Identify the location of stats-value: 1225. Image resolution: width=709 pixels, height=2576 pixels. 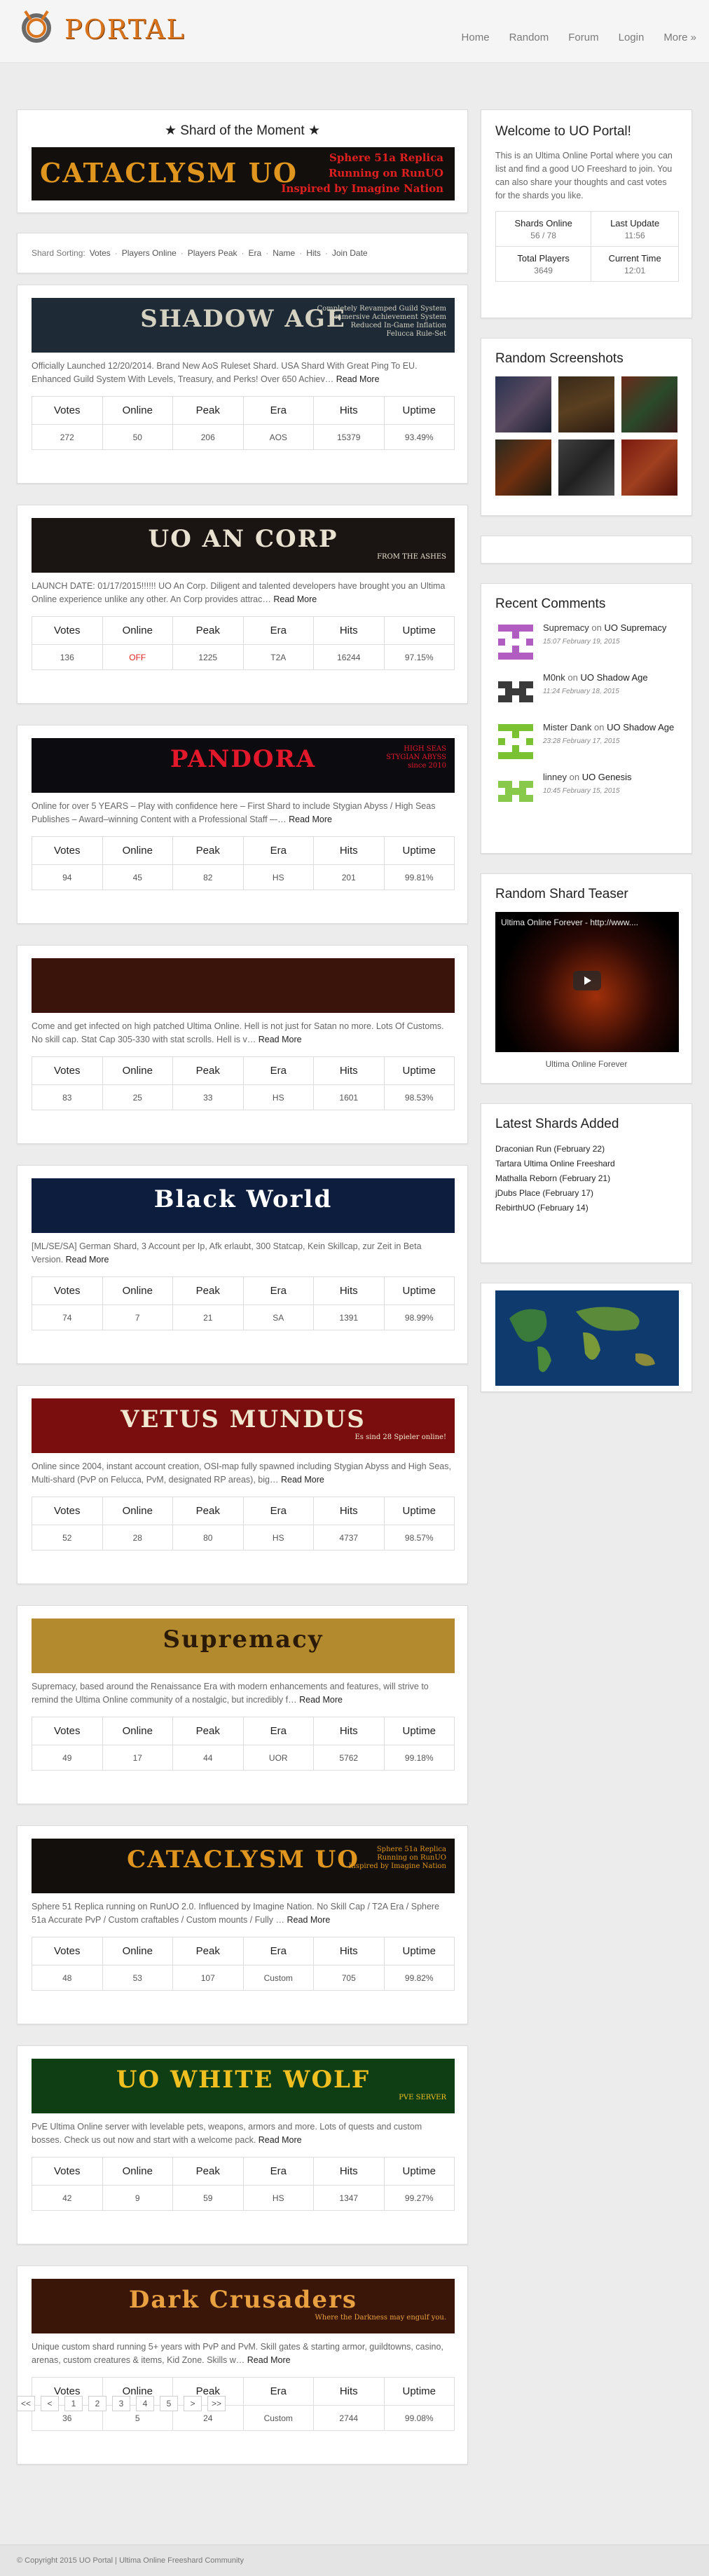
(208, 657).